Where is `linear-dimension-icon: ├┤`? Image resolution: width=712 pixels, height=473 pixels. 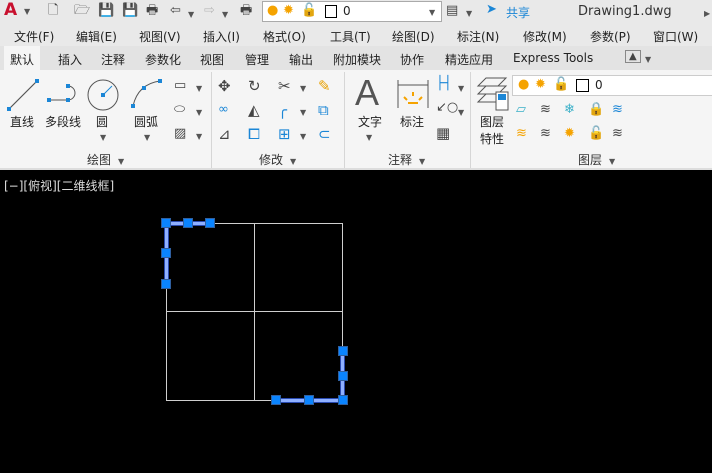 linear-dimension-icon: ├┤ is located at coordinates (444, 84).